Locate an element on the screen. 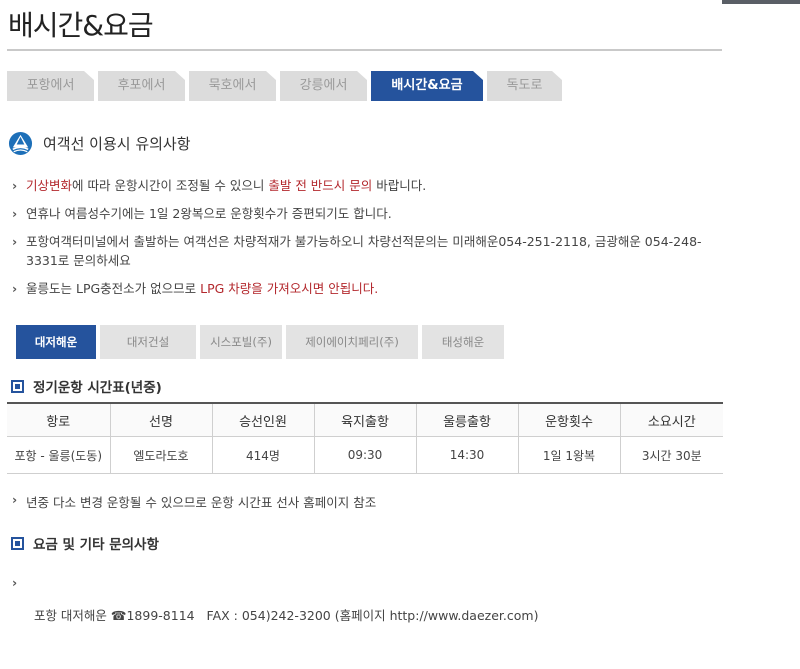  tab-gangneung: 강릉에서 is located at coordinates (323, 86).